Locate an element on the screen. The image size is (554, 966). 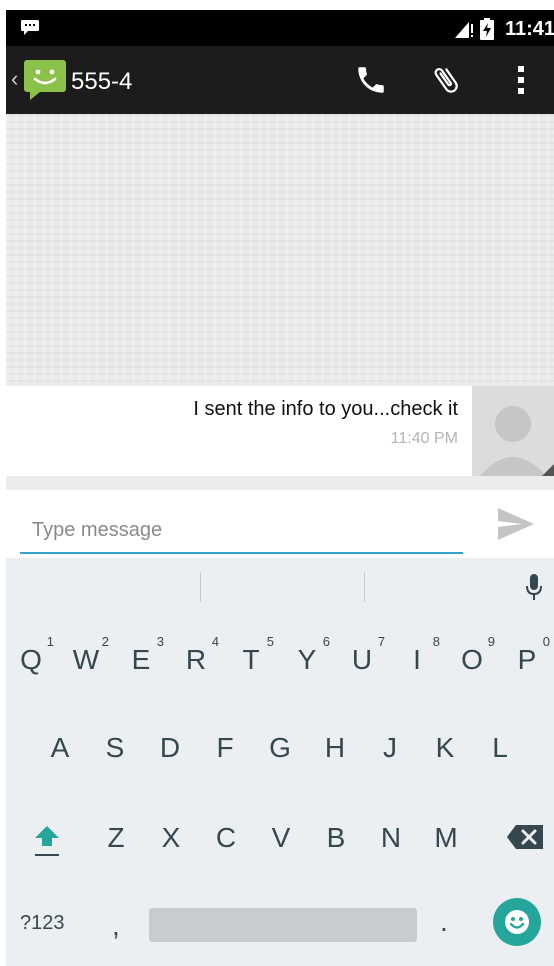
message-input is located at coordinates (241, 531).